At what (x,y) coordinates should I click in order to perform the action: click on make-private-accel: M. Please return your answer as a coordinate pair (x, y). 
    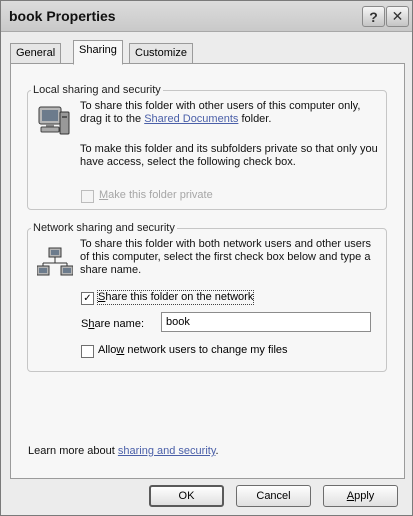
    Looking at the image, I should click on (104, 195).